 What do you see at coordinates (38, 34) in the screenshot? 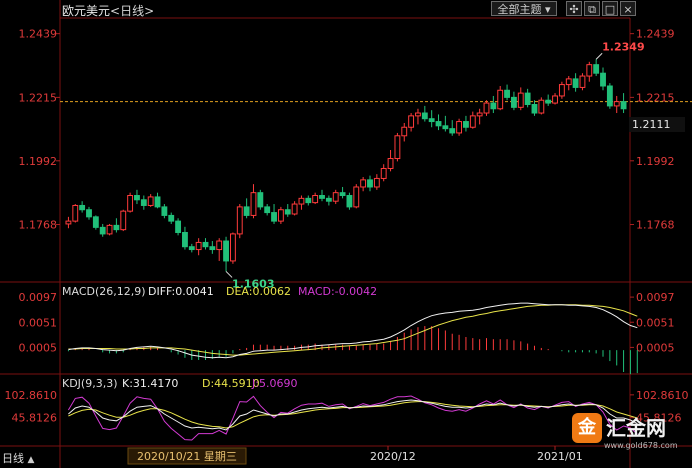
I see `price-tick-label-left: 1.2439` at bounding box center [38, 34].